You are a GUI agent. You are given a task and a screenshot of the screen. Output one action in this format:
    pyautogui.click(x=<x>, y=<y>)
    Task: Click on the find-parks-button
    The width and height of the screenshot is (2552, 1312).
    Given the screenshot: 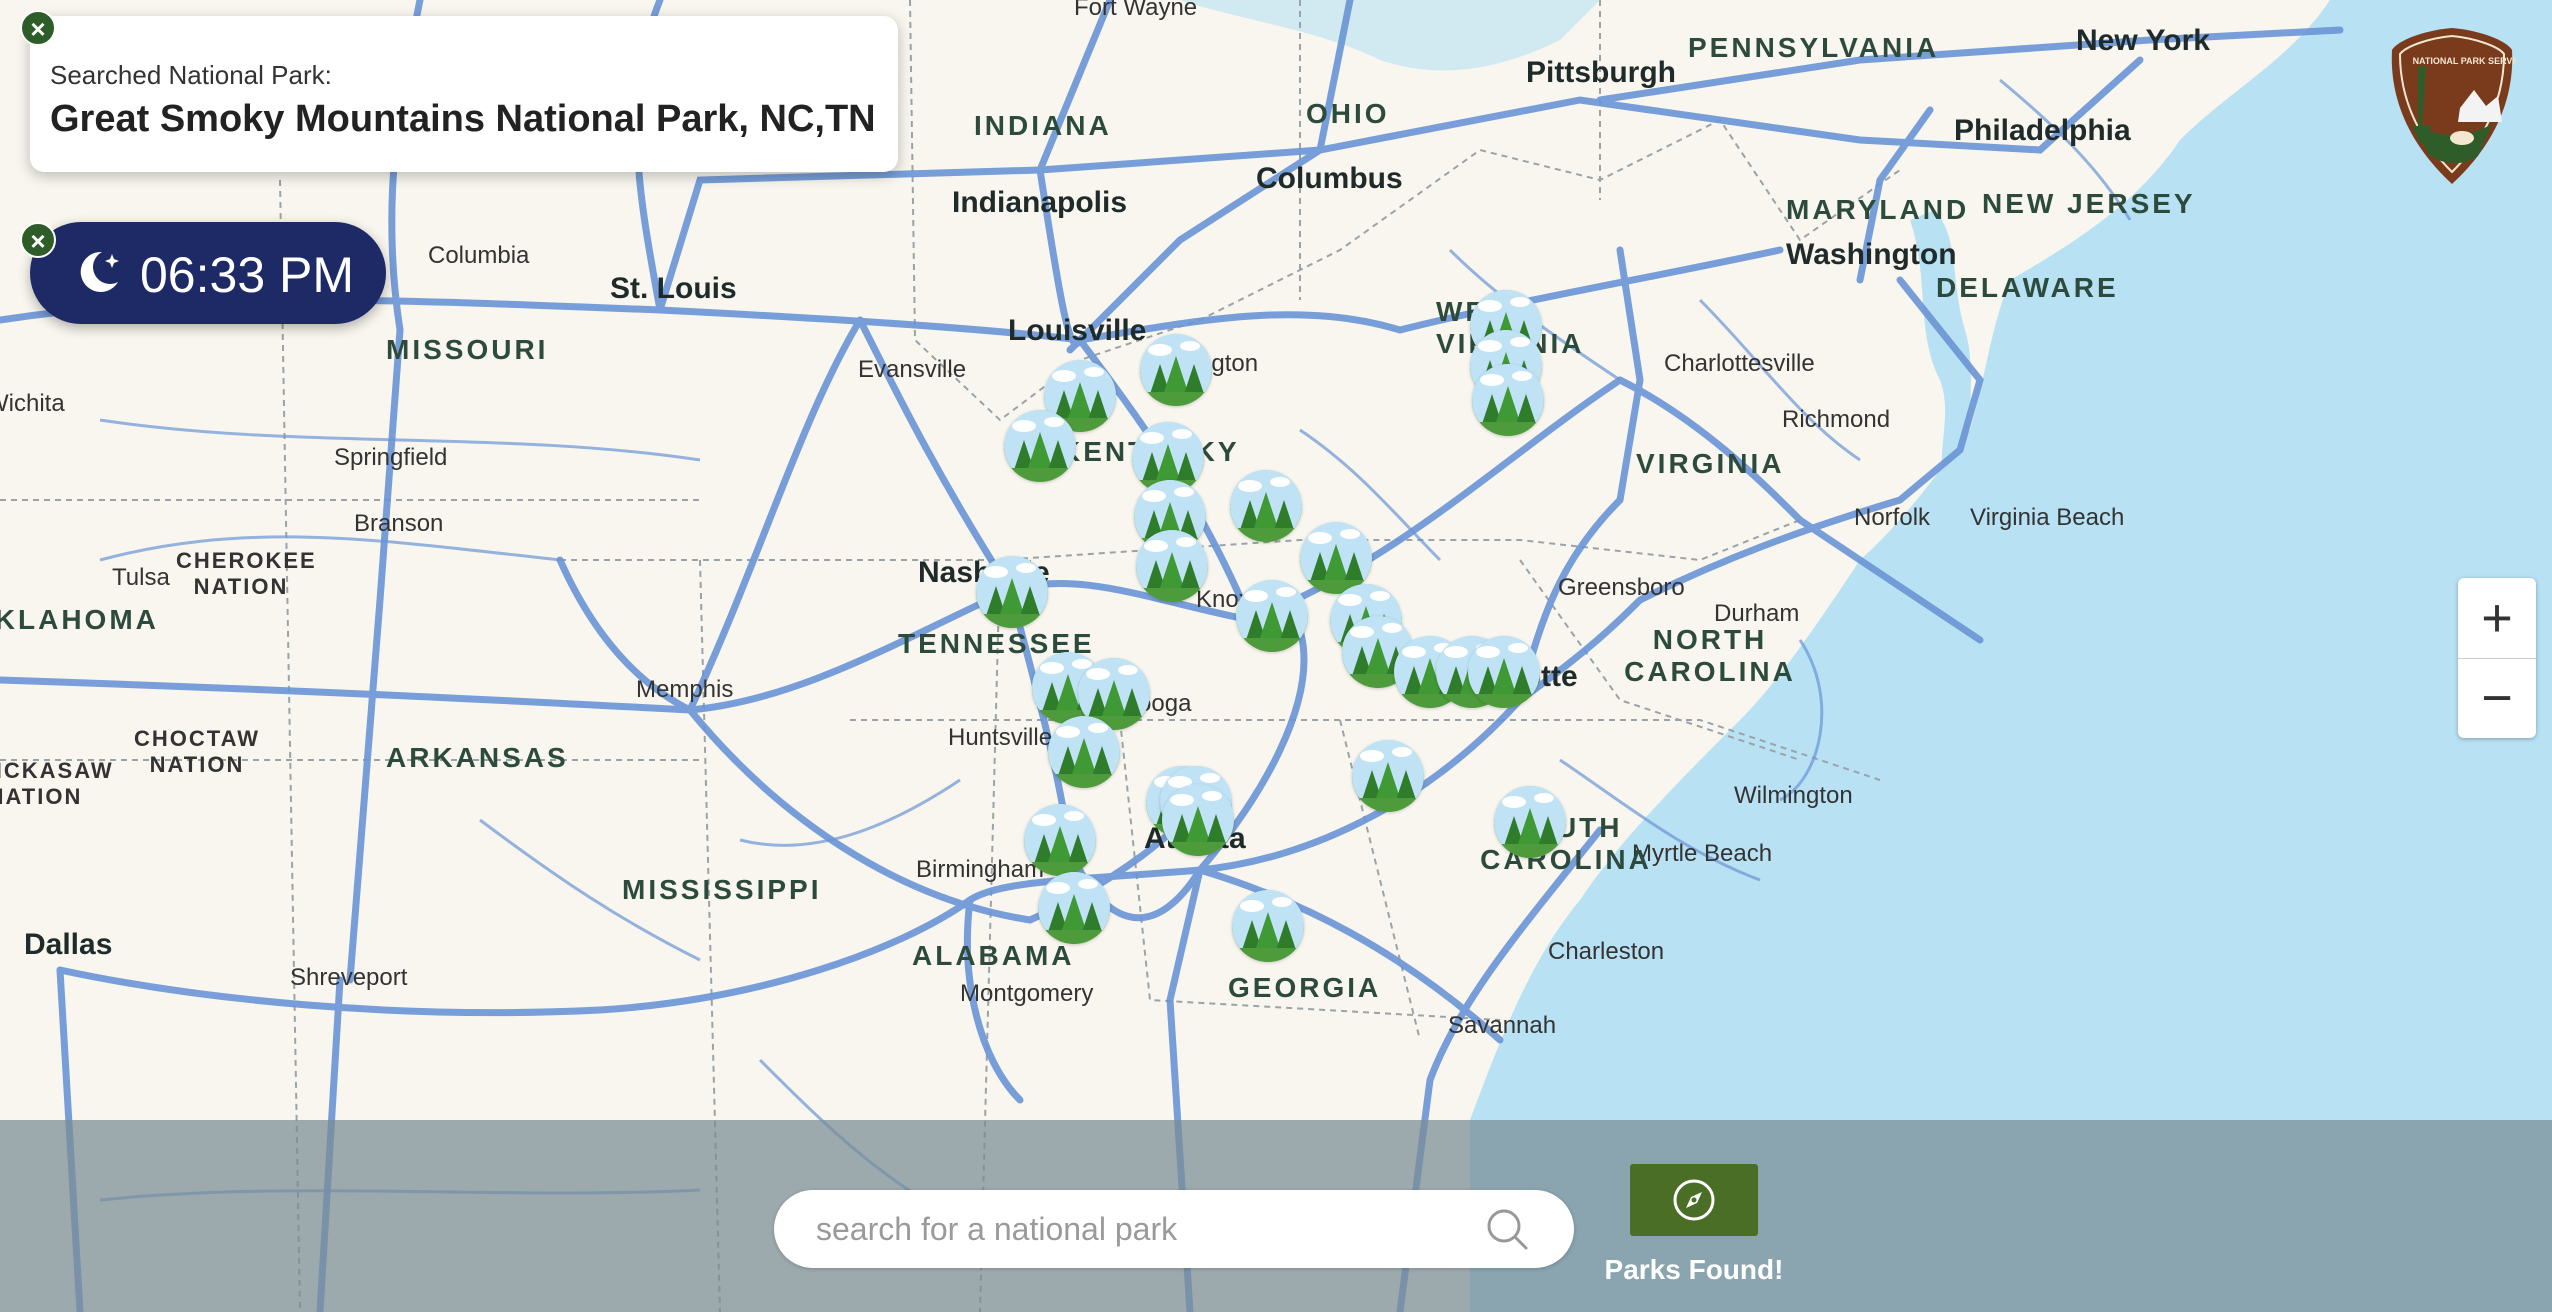 What is the action you would take?
    pyautogui.click(x=1694, y=1200)
    